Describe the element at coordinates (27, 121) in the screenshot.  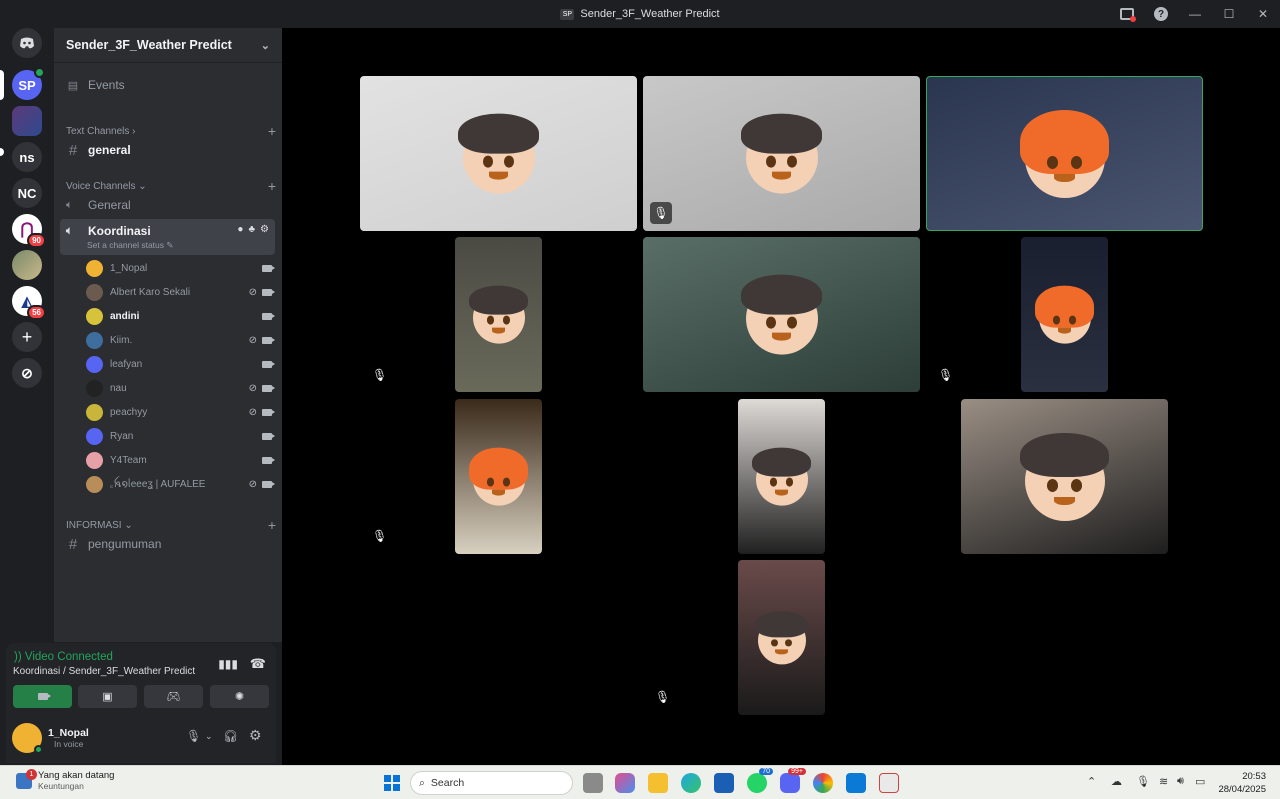
I see `server-image` at that location.